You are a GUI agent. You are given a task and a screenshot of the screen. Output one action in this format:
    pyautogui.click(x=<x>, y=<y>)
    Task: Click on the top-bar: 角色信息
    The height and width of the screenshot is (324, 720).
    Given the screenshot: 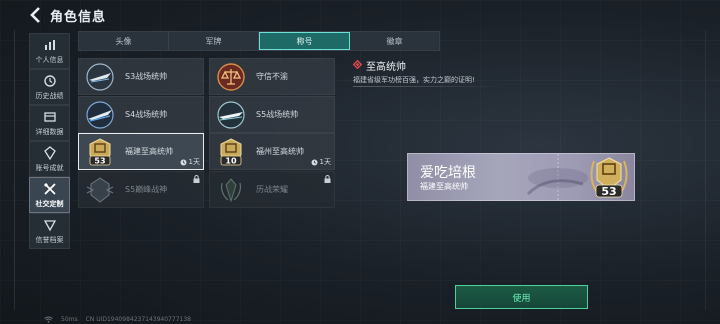 What is the action you would take?
    pyautogui.click(x=360, y=15)
    